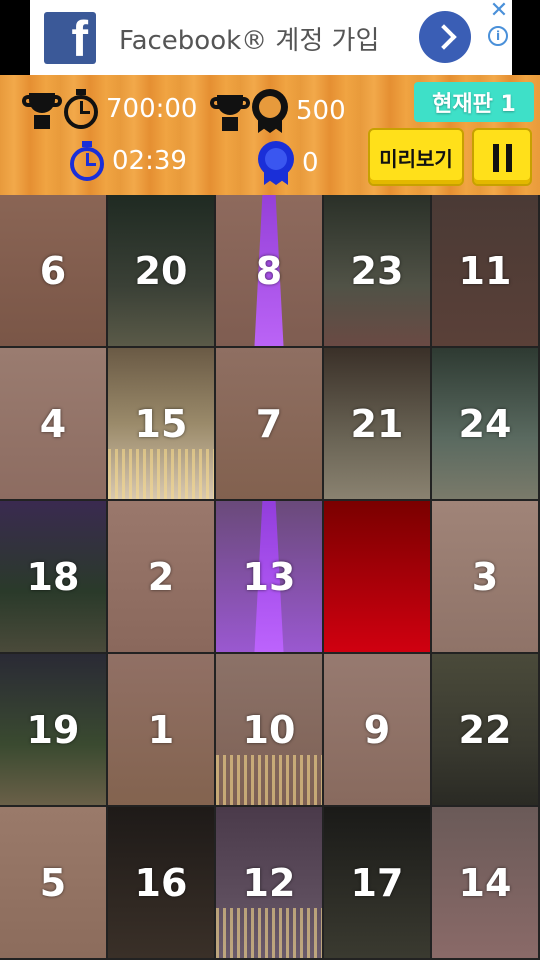 Image resolution: width=540 pixels, height=960 pixels. What do you see at coordinates (149, 161) in the screenshot?
I see `current-time-value: 02:39` at bounding box center [149, 161].